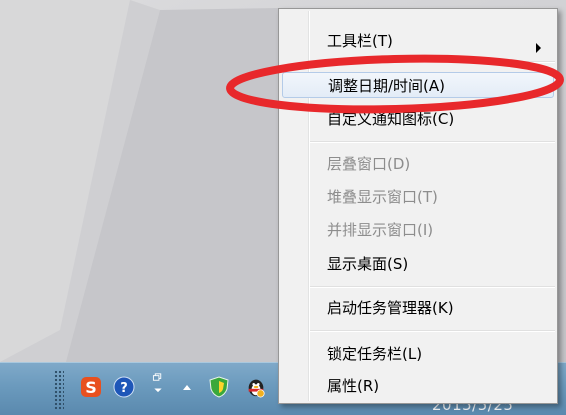 This screenshot has width=566, height=415. Describe the element at coordinates (437, 197) in the screenshot. I see `menu-item-stack-windows: 堆叠显示窗口(T)` at that location.